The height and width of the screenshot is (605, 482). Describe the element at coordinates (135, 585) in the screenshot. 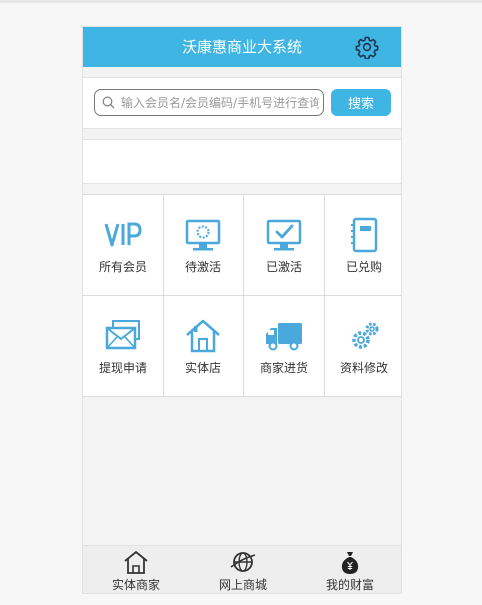

I see `tab-label: 实体商家` at that location.